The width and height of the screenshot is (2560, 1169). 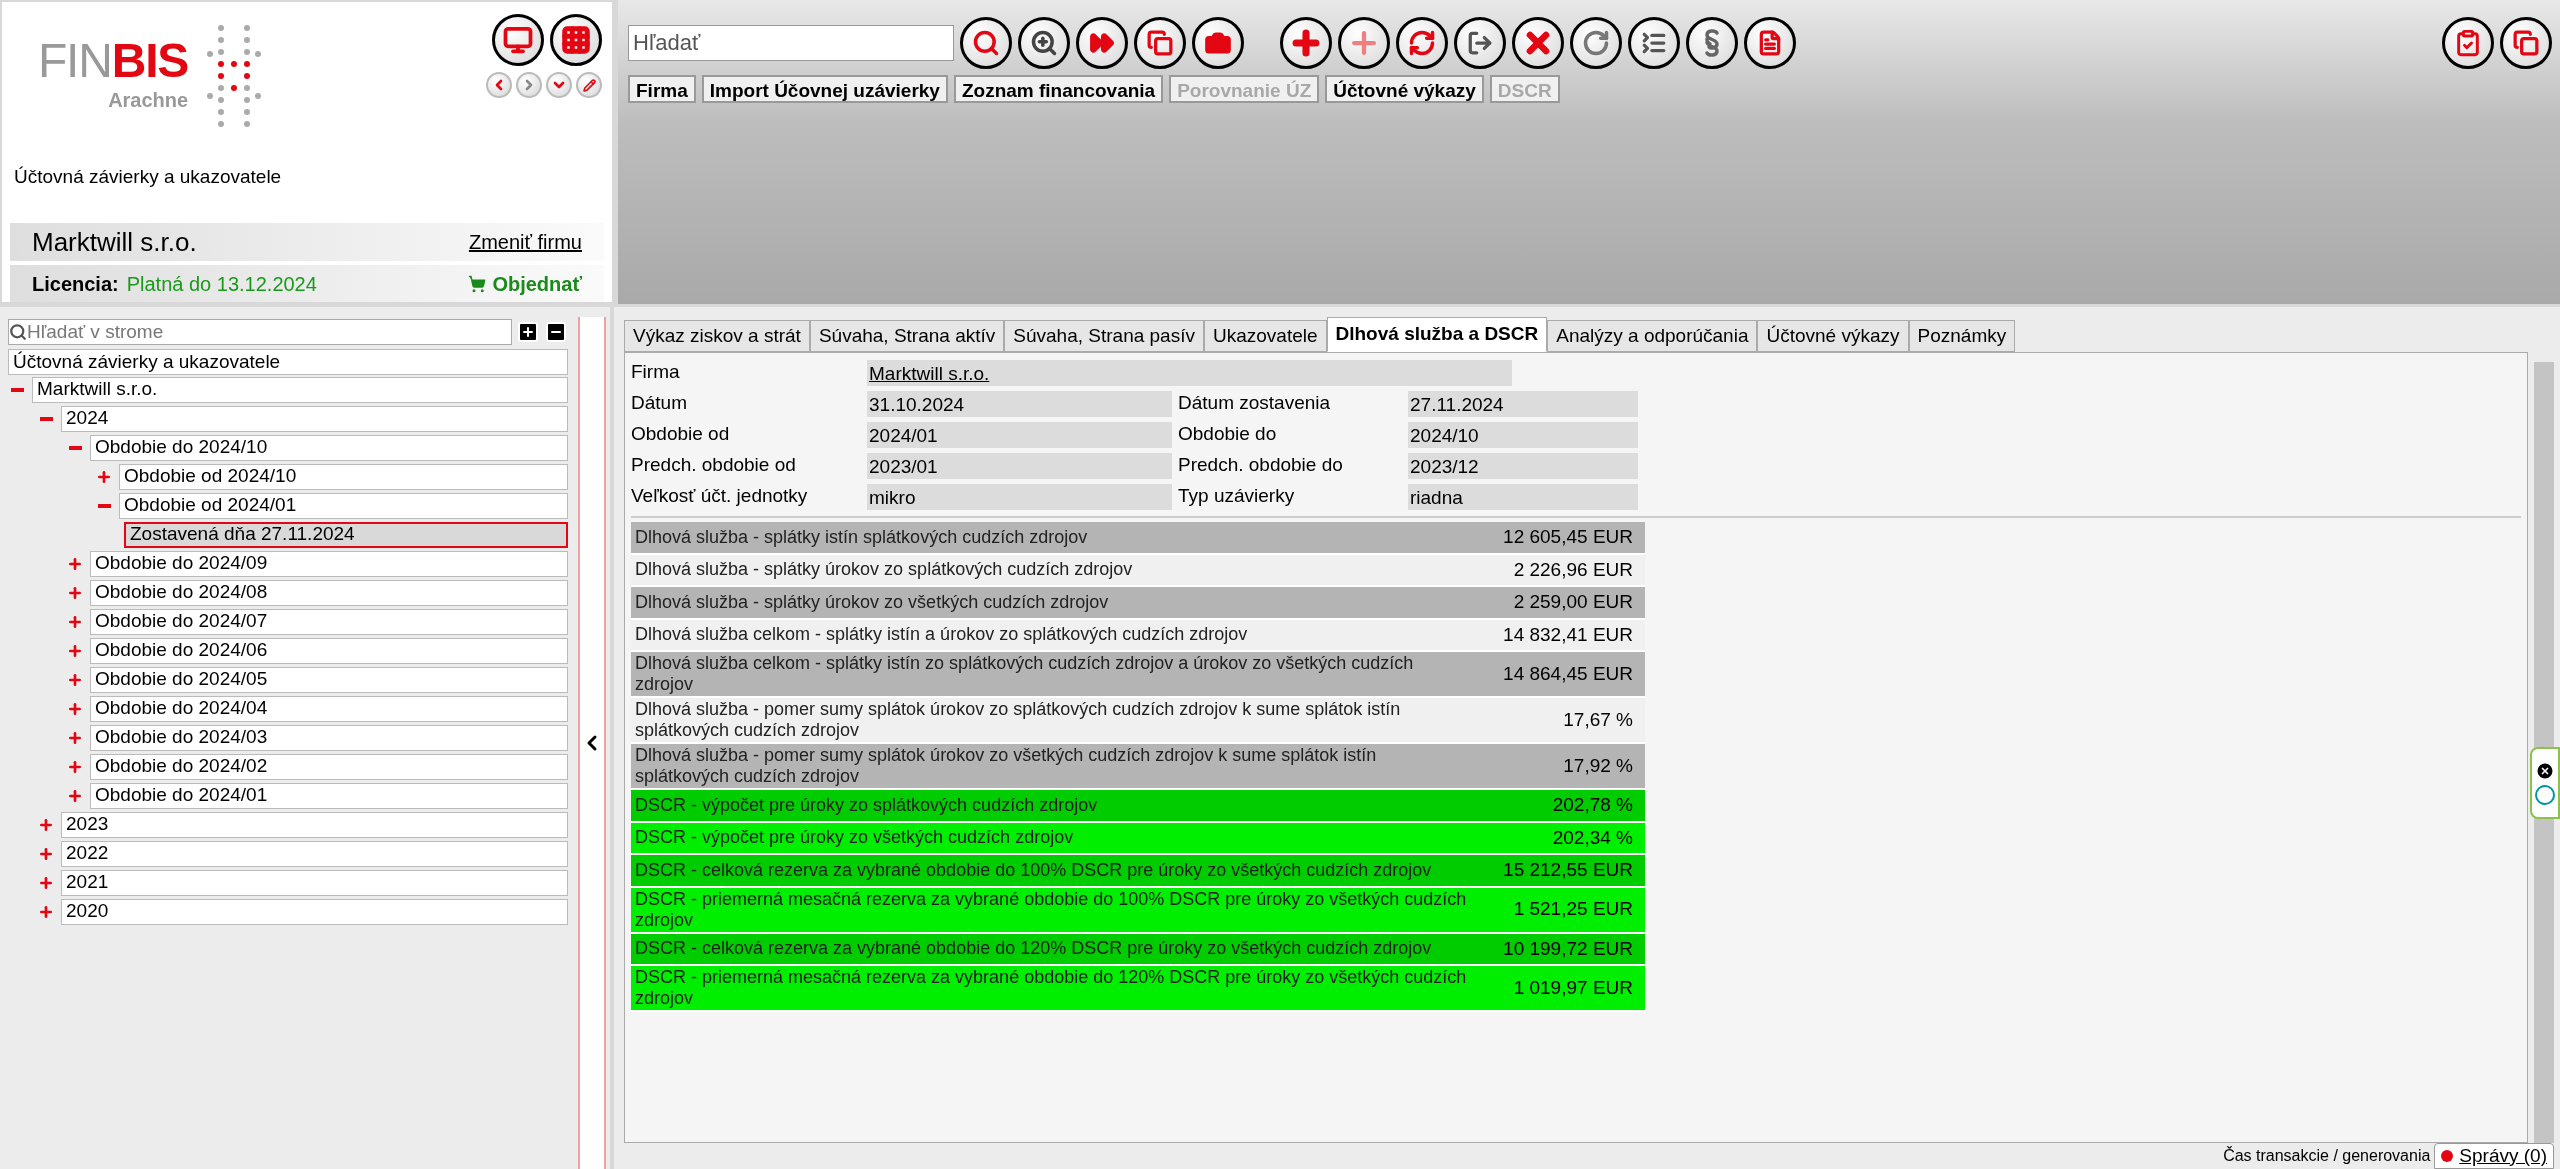 I want to click on tree-item: Marktwill s.r.o., so click(x=300, y=389).